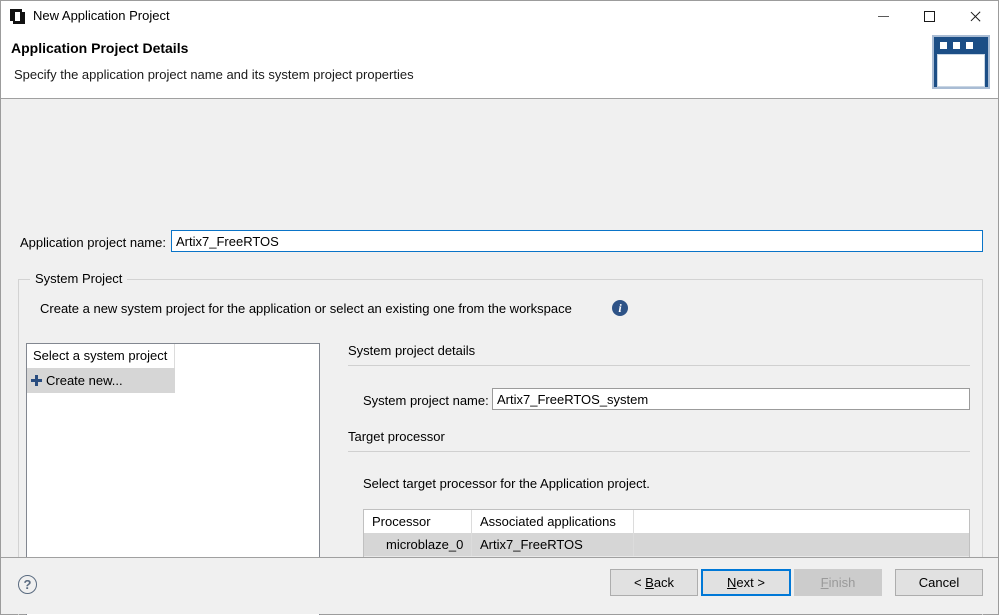 The image size is (999, 615). I want to click on maximize-icon, so click(929, 16).